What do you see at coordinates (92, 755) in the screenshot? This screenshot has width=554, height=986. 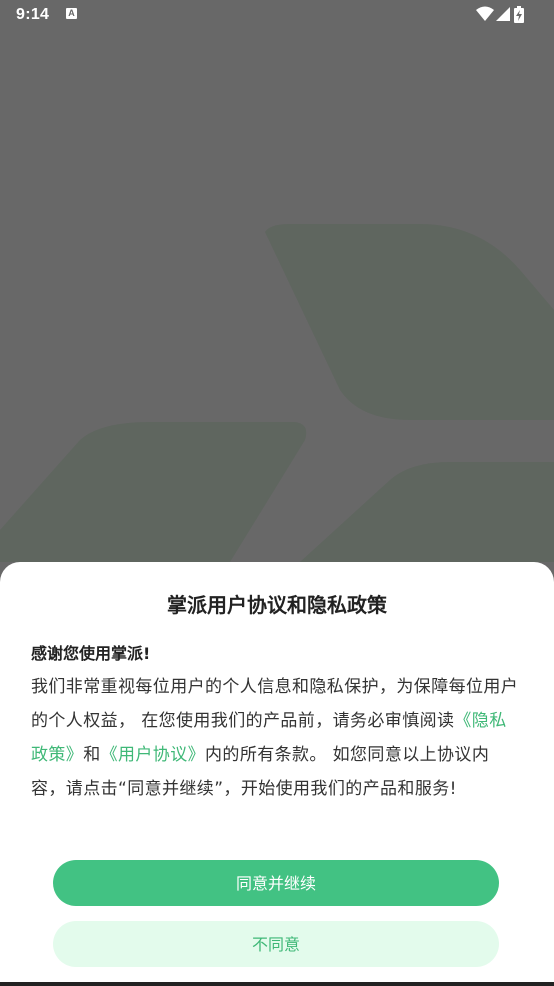 I see `and-text: 和` at bounding box center [92, 755].